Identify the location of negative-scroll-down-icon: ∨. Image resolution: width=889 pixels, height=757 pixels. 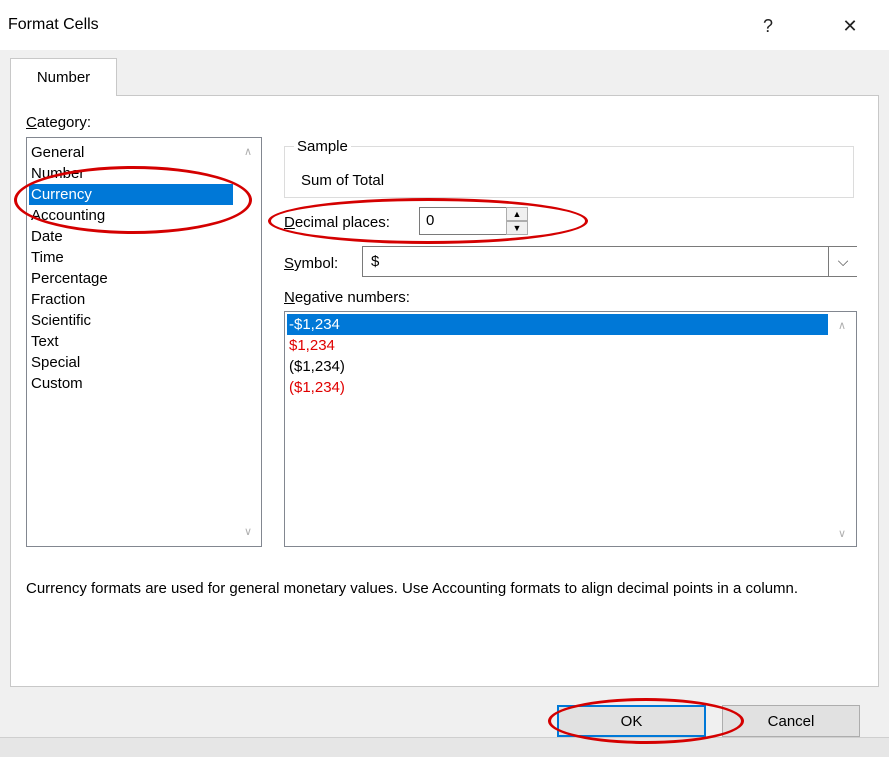
(842, 533).